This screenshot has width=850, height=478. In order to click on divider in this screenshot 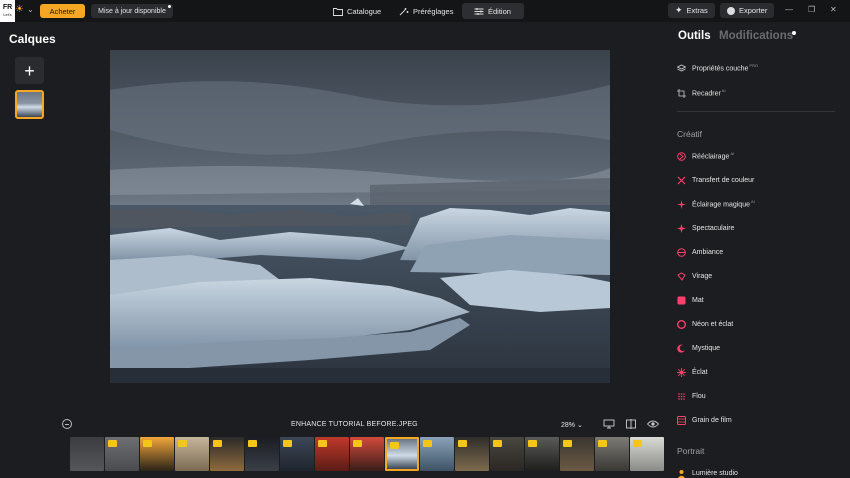, I will do `click(756, 111)`.